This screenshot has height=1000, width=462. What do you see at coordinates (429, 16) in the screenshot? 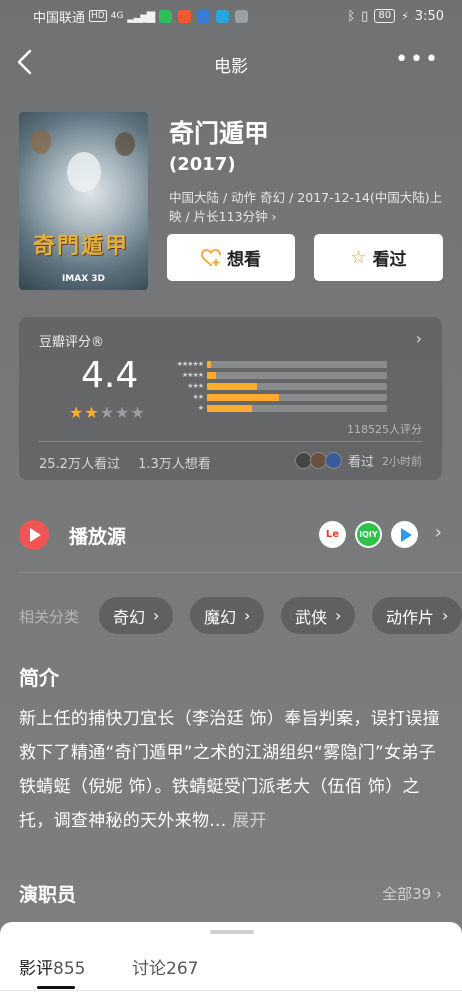
I see `clock-label: 3:50` at bounding box center [429, 16].